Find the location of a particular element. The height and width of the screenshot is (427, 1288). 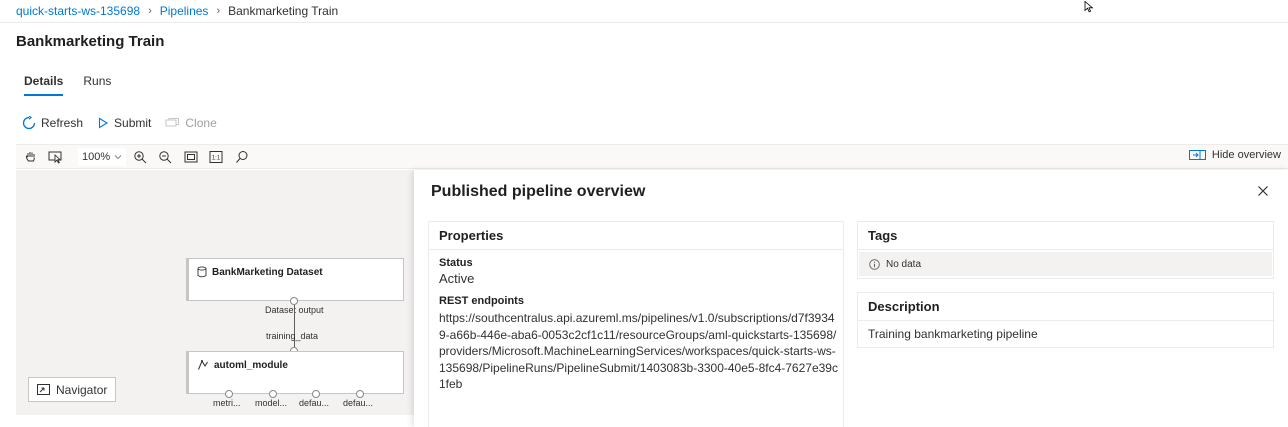

submit-button: Submit is located at coordinates (124, 123).